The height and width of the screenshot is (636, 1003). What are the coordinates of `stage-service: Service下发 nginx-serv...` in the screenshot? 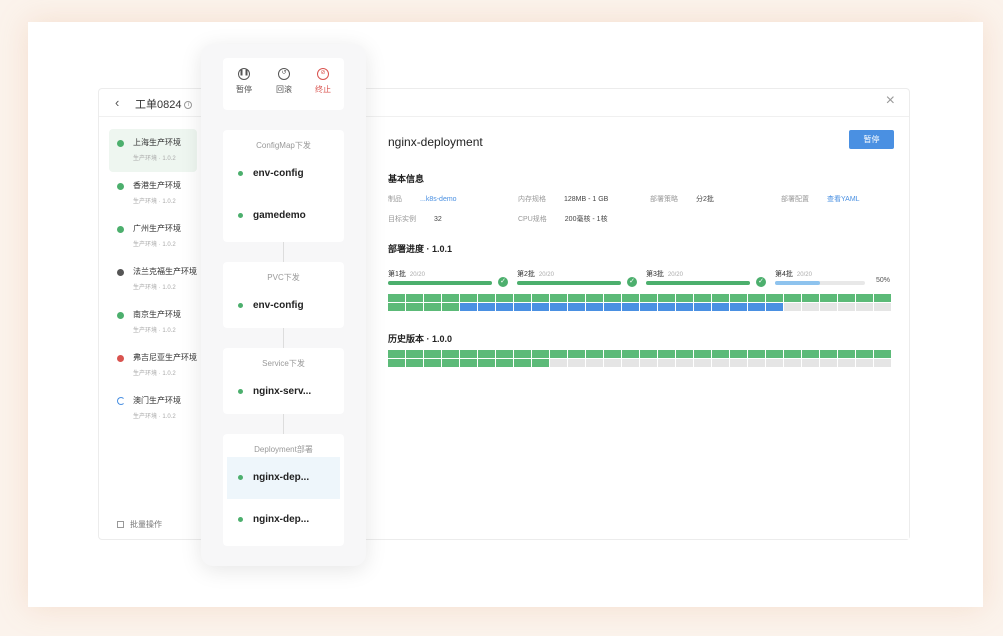 It's located at (283, 381).